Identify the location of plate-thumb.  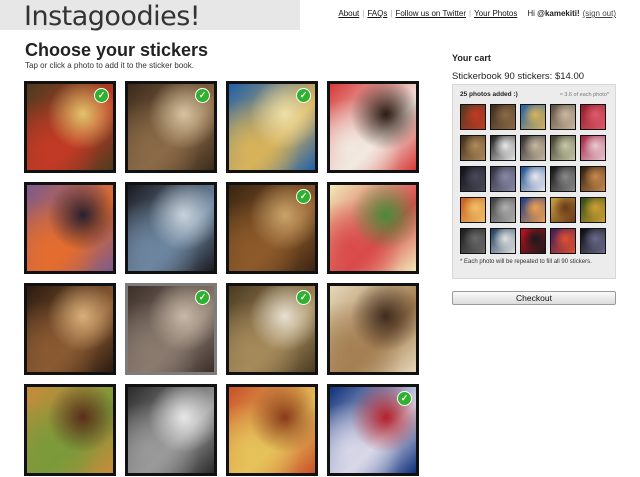
(533, 148).